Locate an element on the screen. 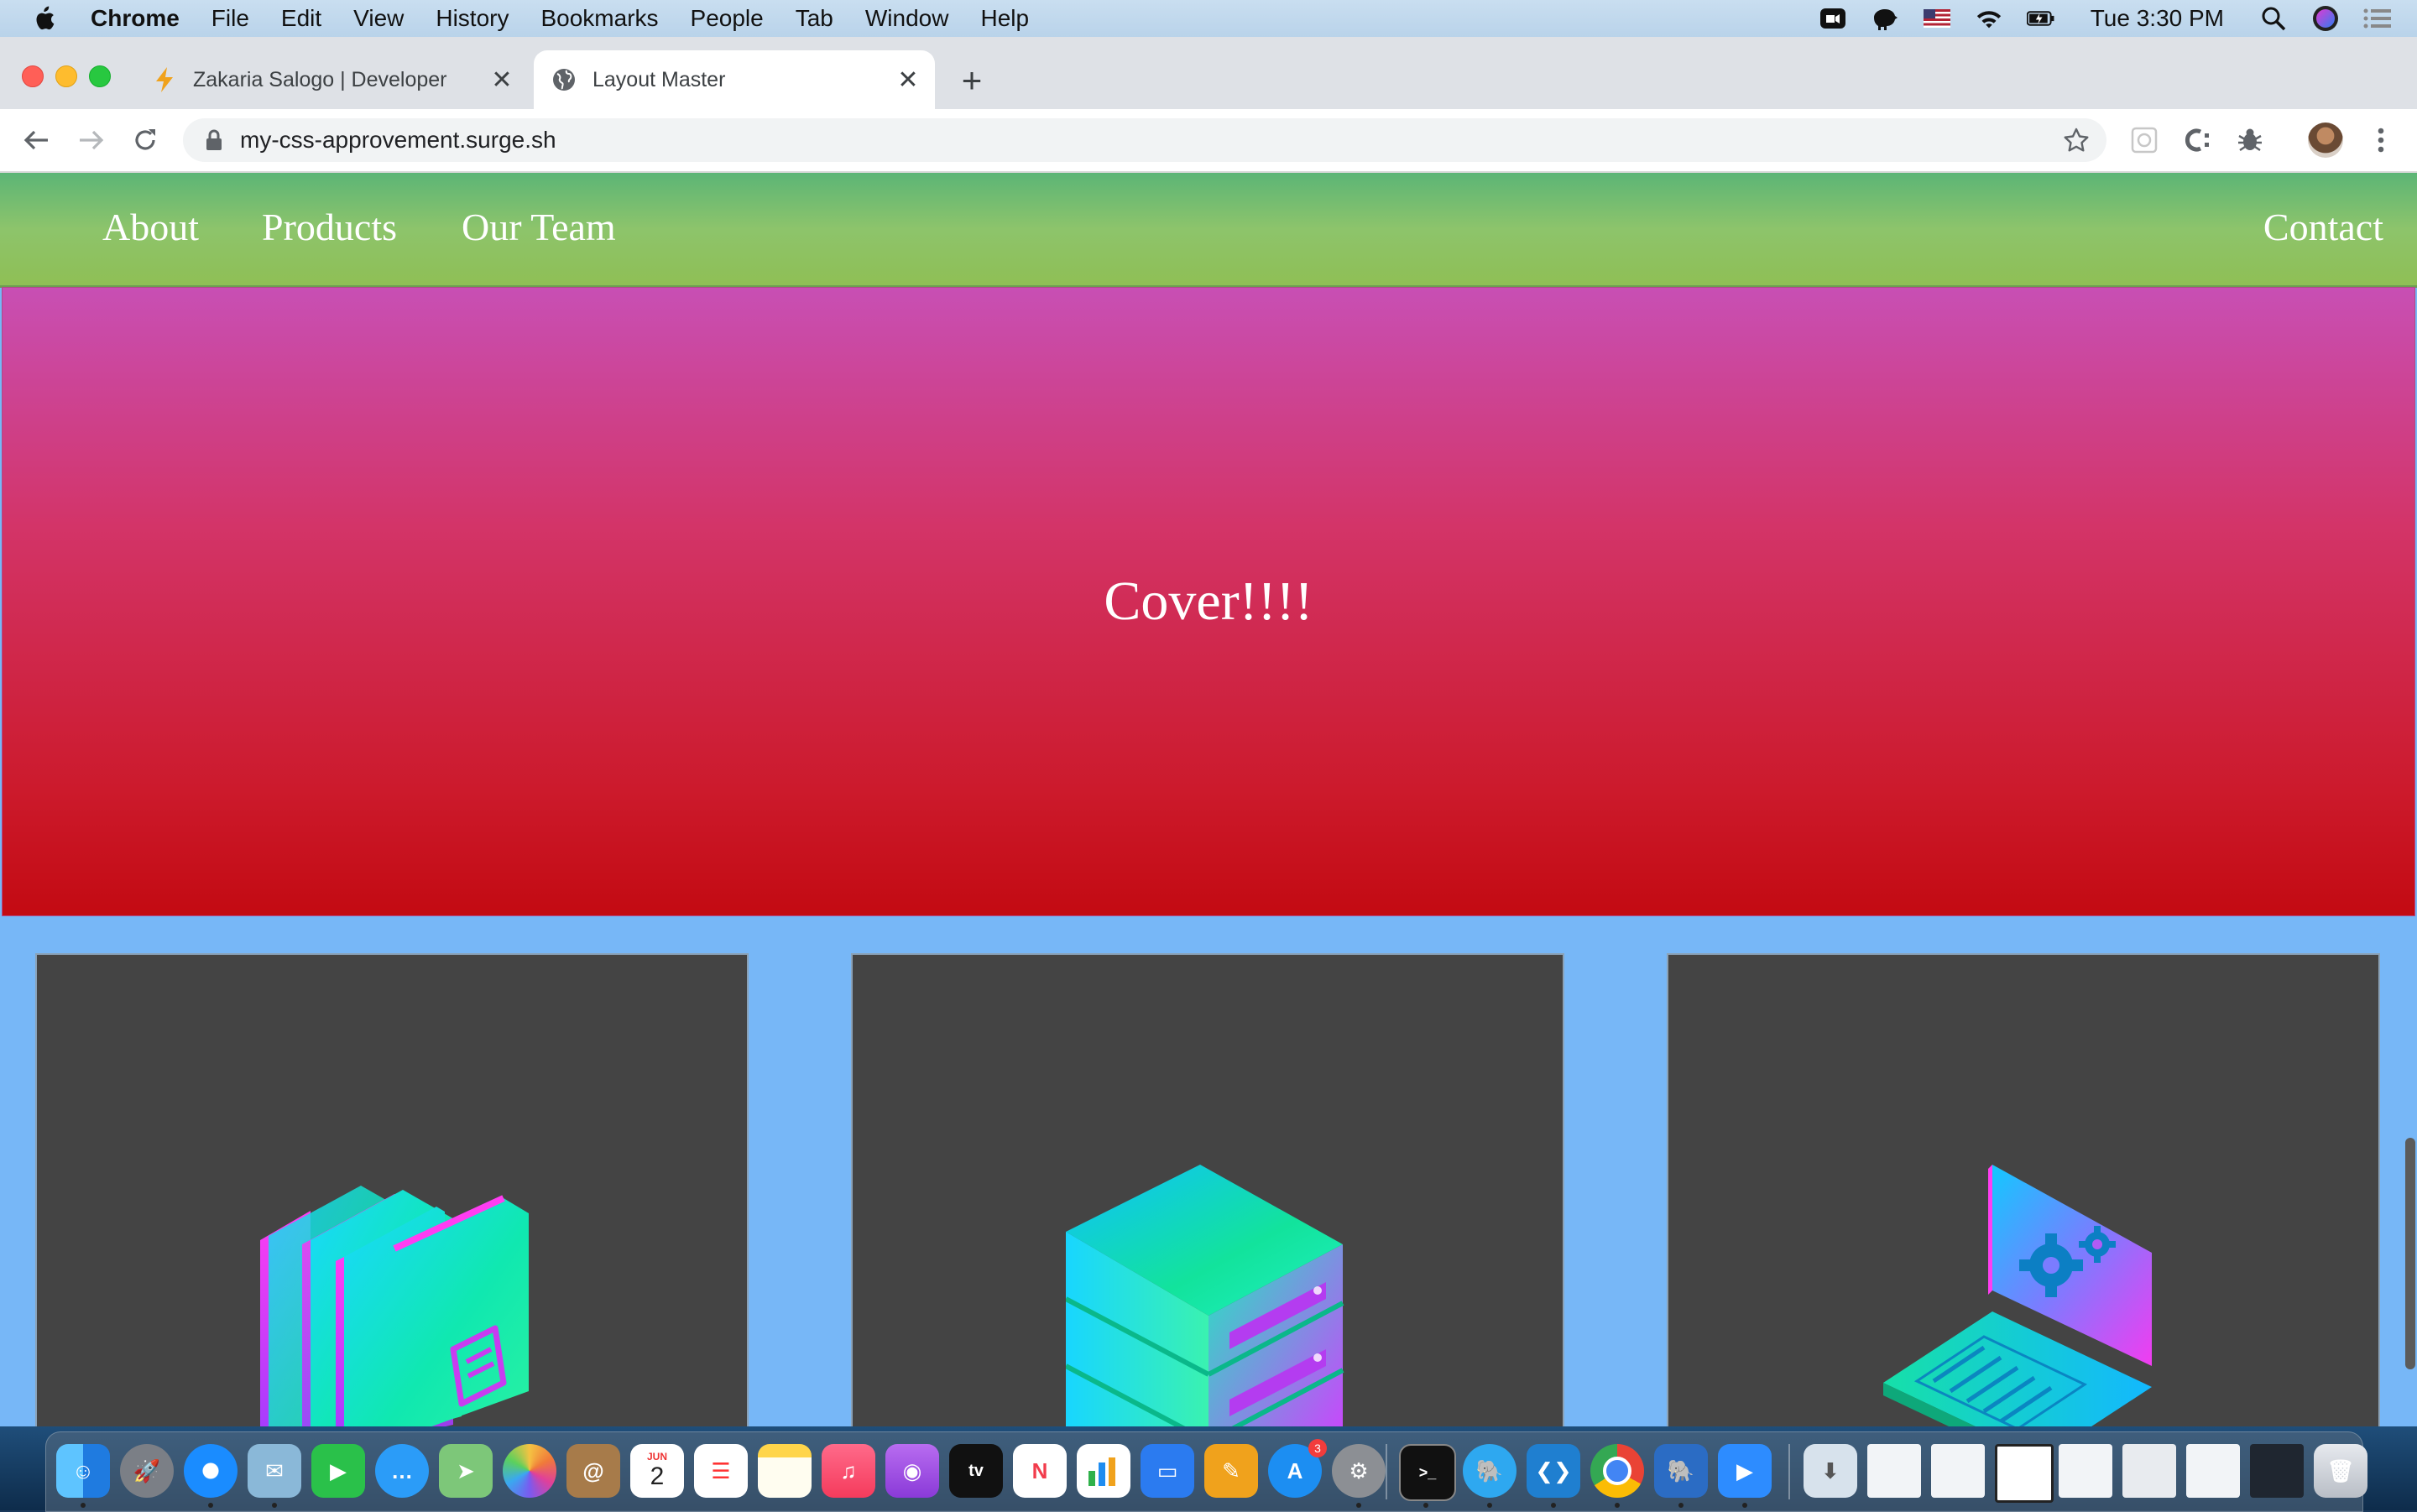 This screenshot has width=2417, height=1512. window-close-button is located at coordinates (33, 76).